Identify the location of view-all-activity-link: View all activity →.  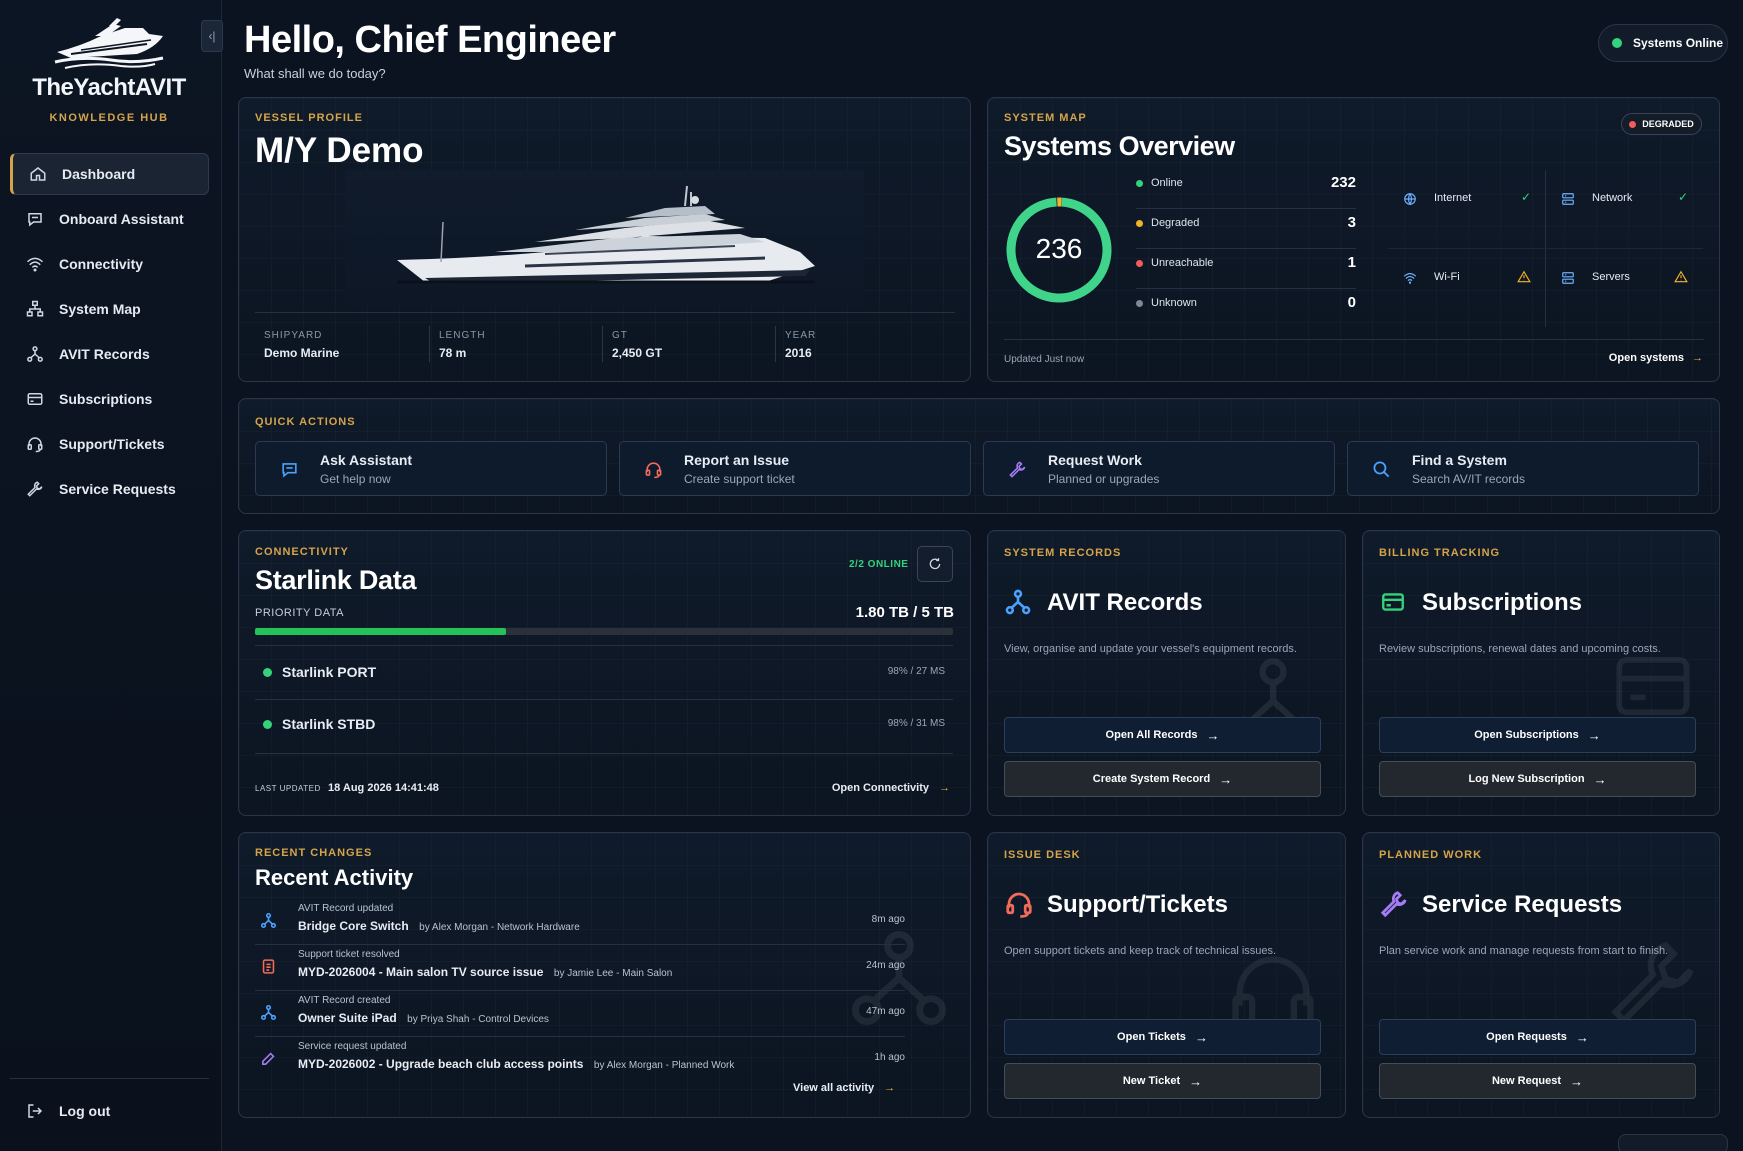
(844, 1088).